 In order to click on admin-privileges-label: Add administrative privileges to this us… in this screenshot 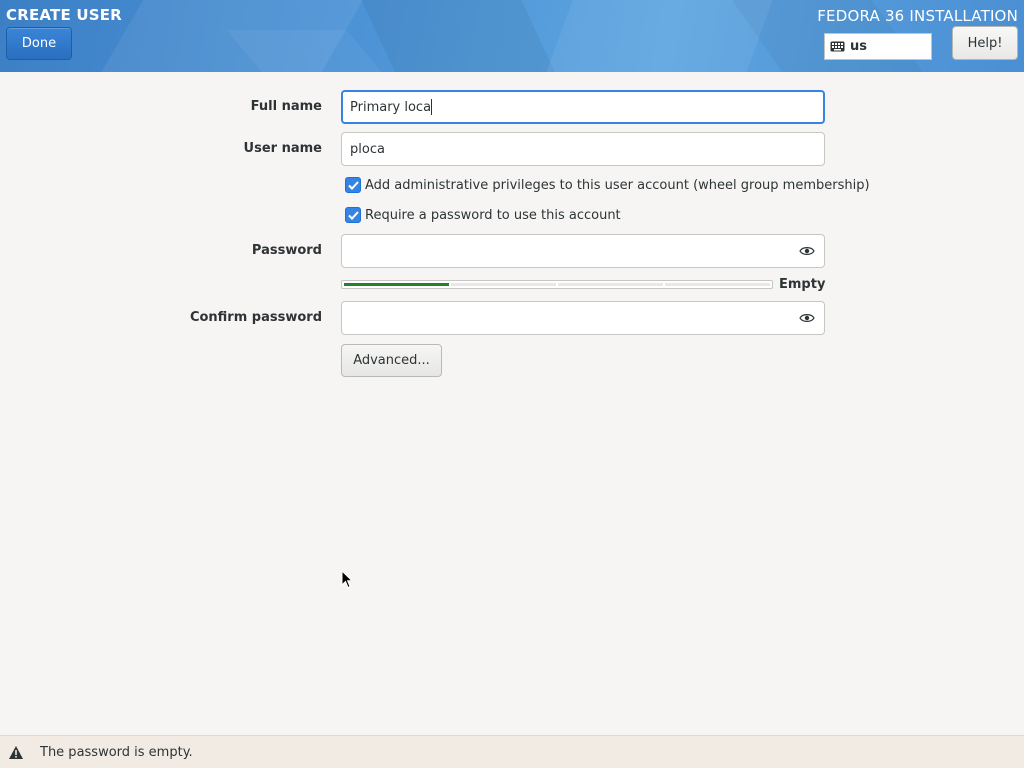, I will do `click(617, 185)`.